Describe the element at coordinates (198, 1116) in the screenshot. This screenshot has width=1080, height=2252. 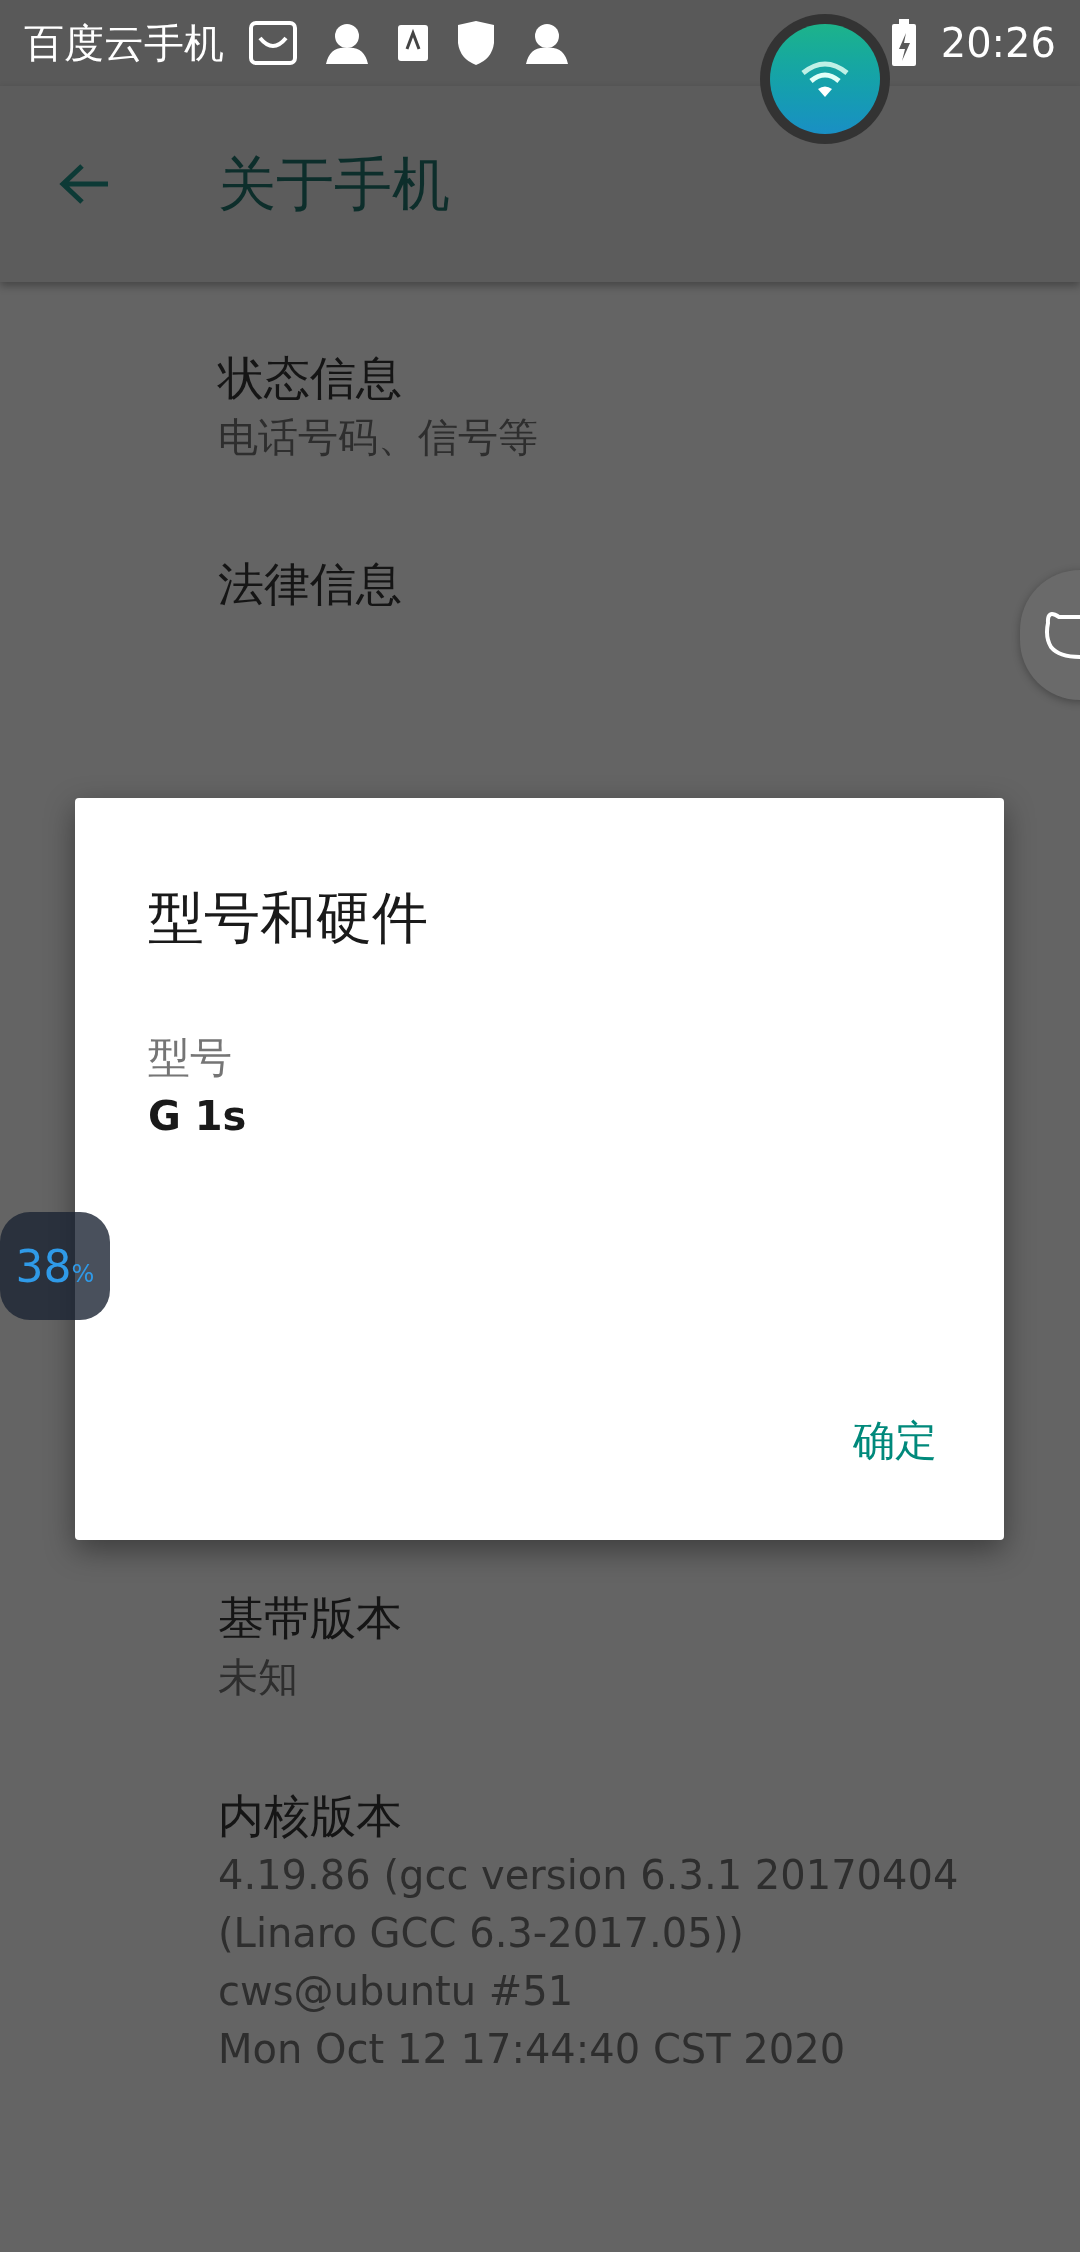
I see `field-value: G 1s` at that location.